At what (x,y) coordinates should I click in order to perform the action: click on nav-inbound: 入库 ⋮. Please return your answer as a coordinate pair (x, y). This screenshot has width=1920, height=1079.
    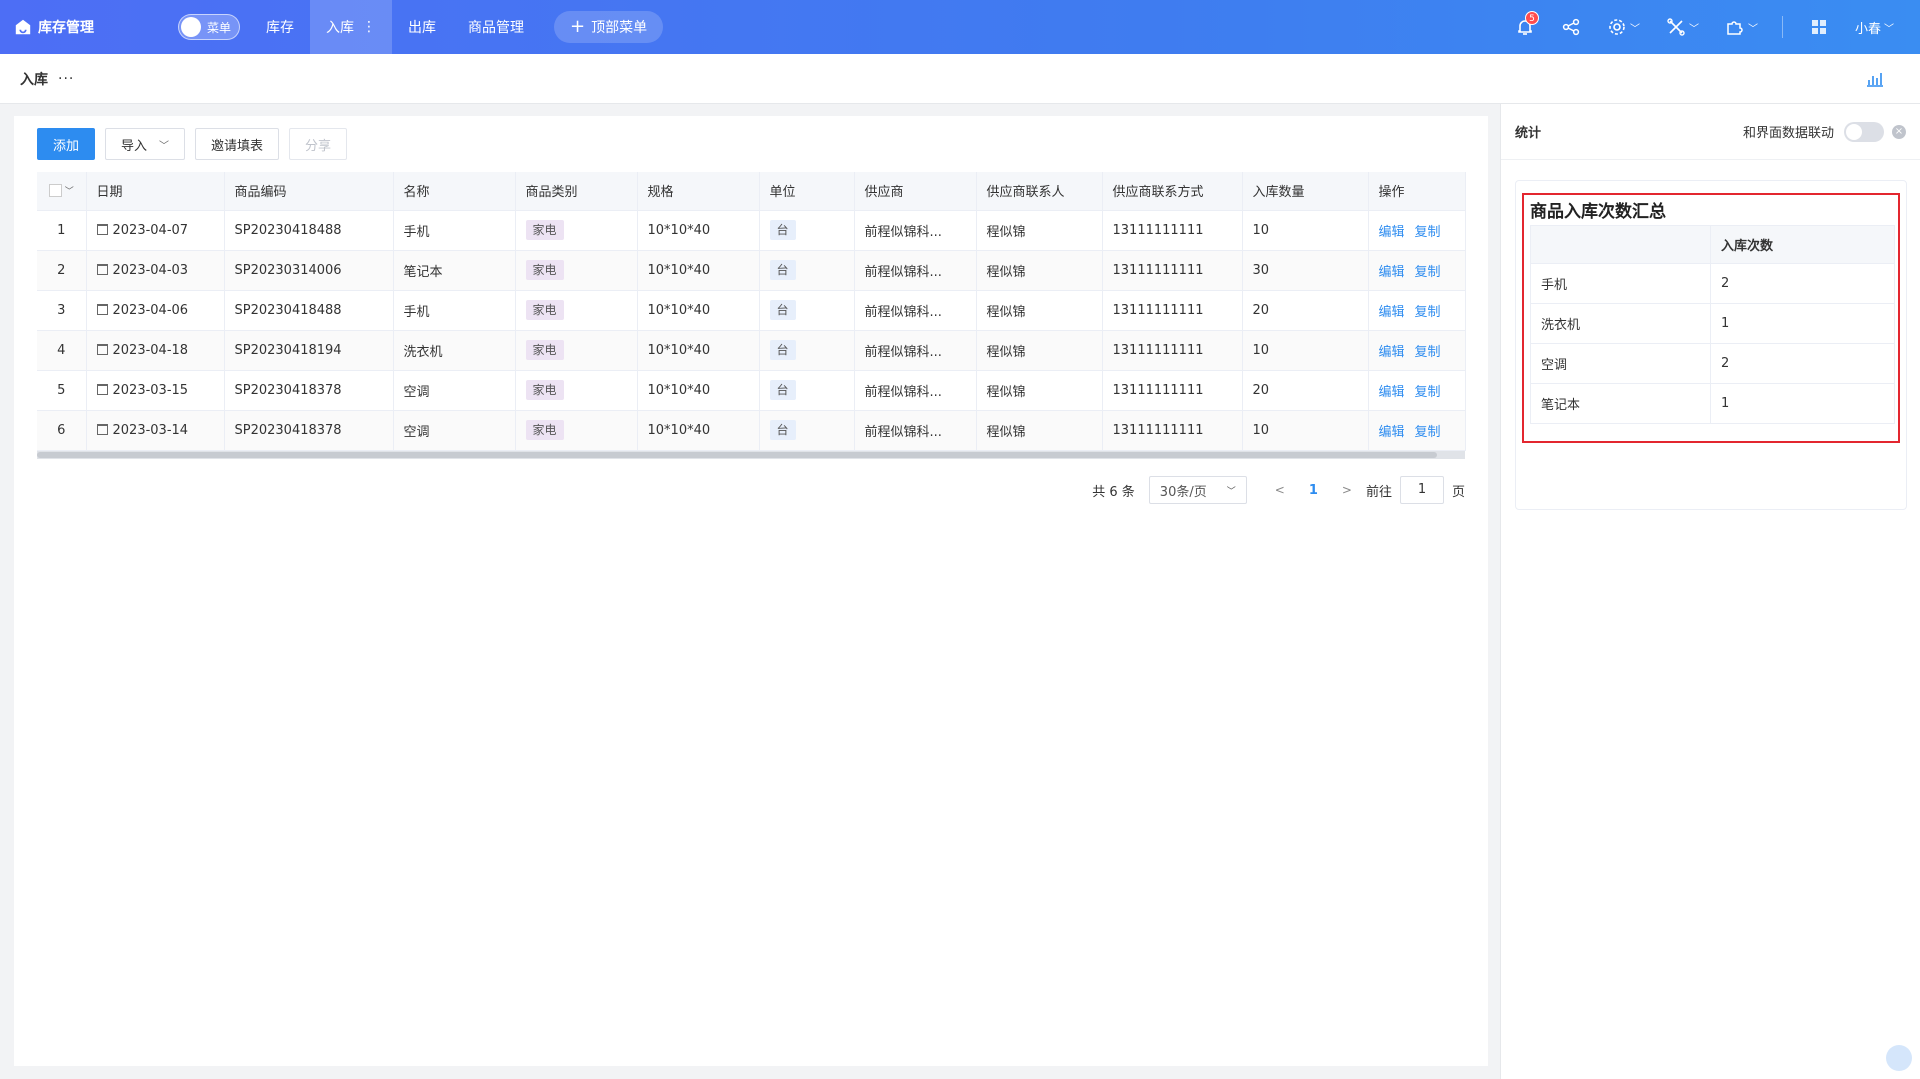
    Looking at the image, I should click on (351, 27).